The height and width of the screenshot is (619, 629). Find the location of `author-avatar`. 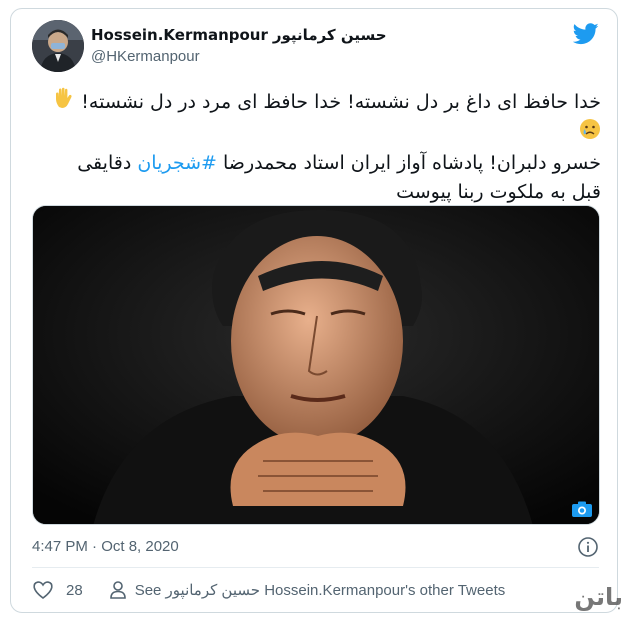

author-avatar is located at coordinates (58, 46).